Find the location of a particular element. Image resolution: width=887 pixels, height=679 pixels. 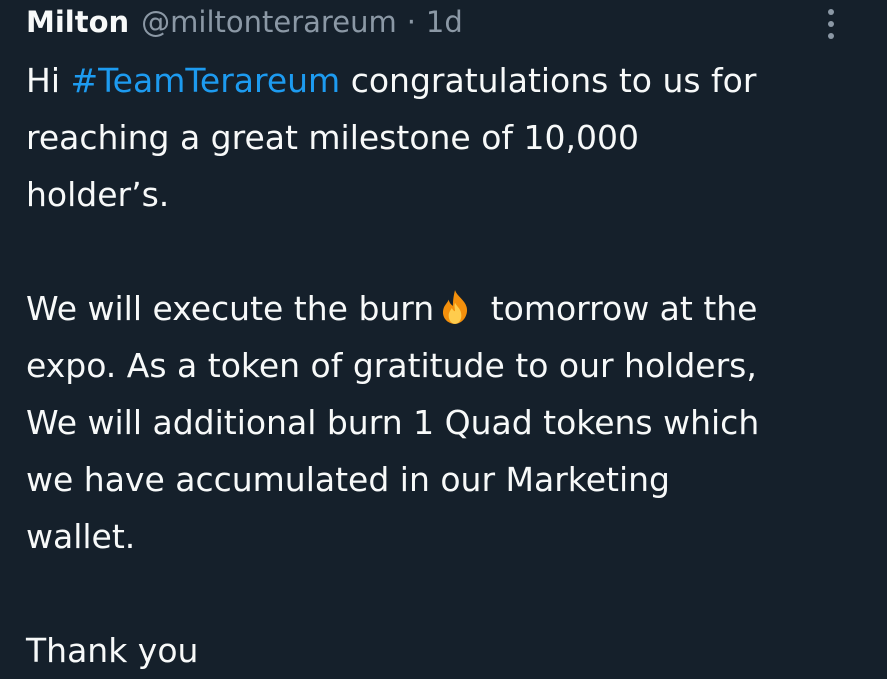

tweet-line: reaching a great milestone of 10,000 is located at coordinates (332, 137).